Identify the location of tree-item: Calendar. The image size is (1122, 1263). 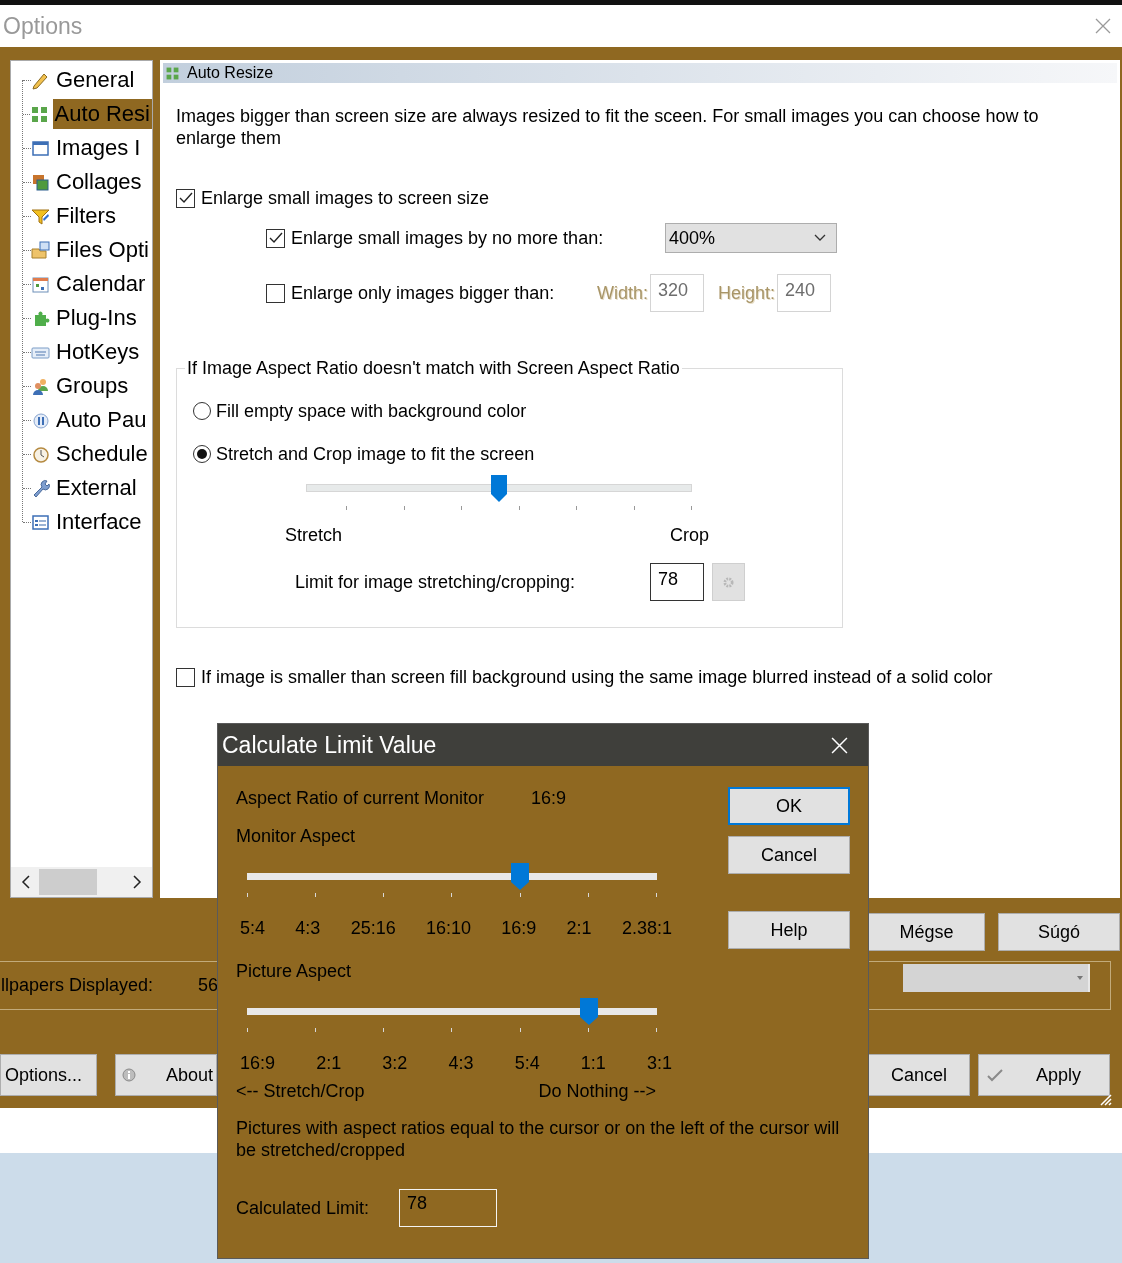
(101, 284).